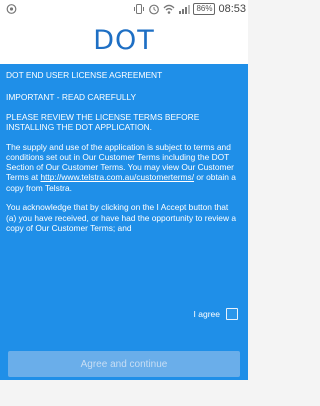 This screenshot has width=320, height=406. Describe the element at coordinates (71, 97) in the screenshot. I see `license-important: IMPORTANT - READ CAREFULLY` at that location.